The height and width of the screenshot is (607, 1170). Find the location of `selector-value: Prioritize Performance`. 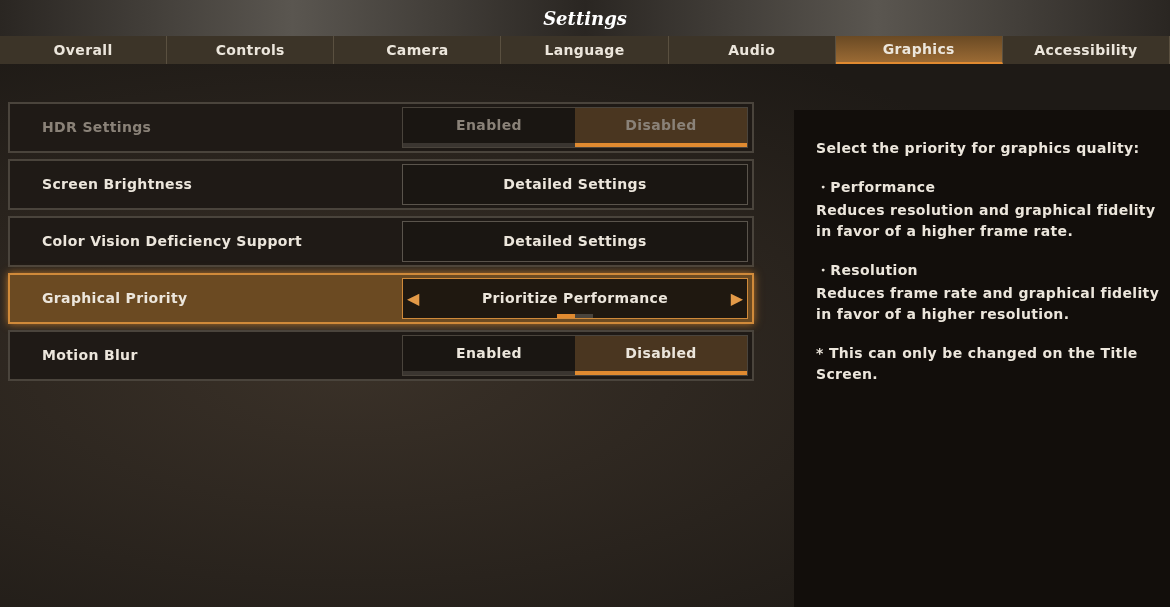

selector-value: Prioritize Performance is located at coordinates (575, 298).